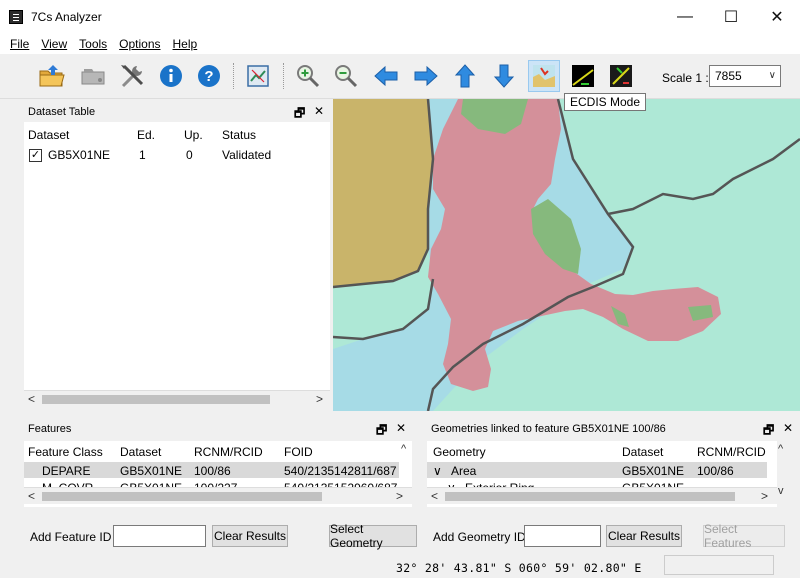  I want to click on dataset-ed: 1, so click(142, 155).